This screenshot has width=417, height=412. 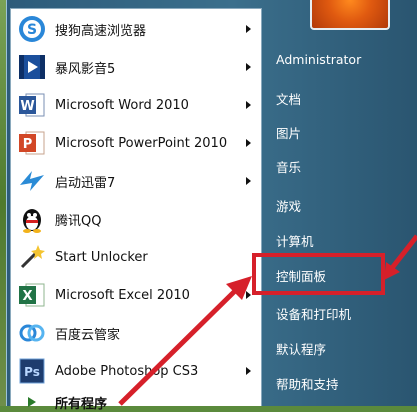 What do you see at coordinates (400, 257) in the screenshot?
I see `red-arrow-right` at bounding box center [400, 257].